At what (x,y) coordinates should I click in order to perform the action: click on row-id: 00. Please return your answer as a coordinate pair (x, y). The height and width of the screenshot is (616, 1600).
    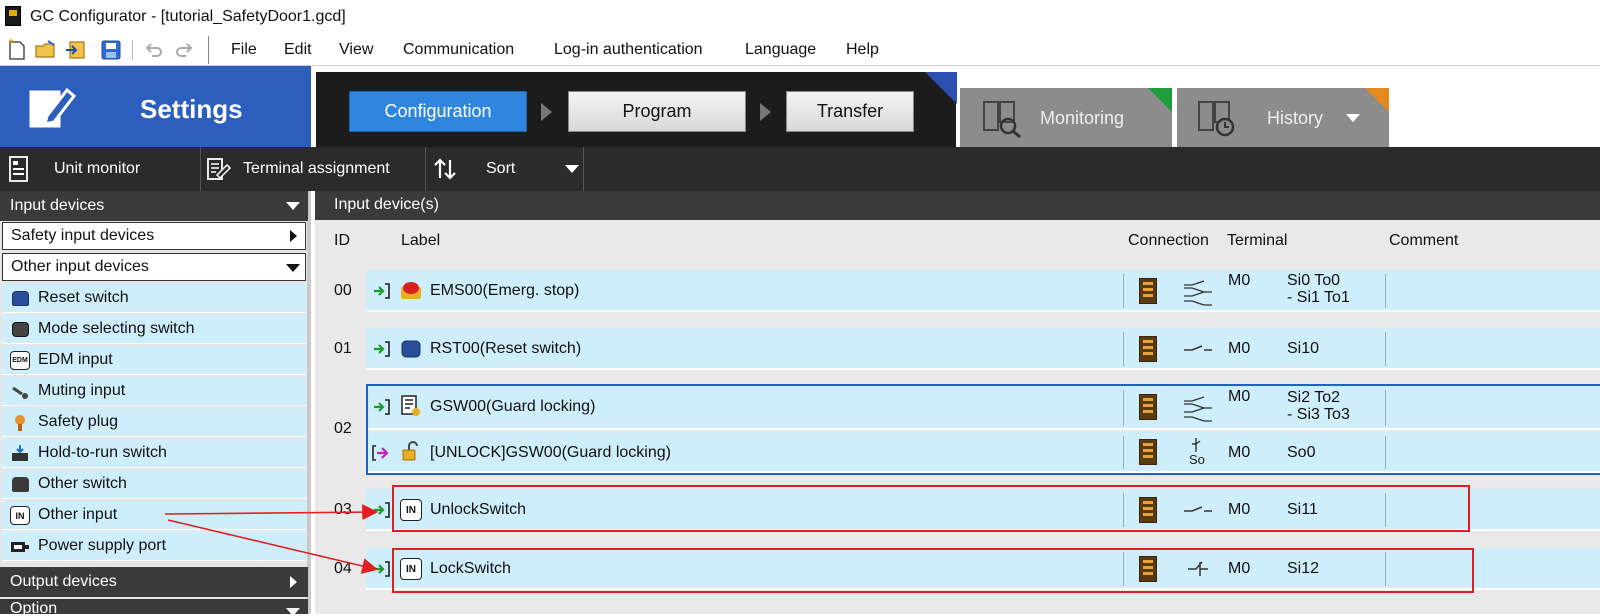
    Looking at the image, I should click on (343, 290).